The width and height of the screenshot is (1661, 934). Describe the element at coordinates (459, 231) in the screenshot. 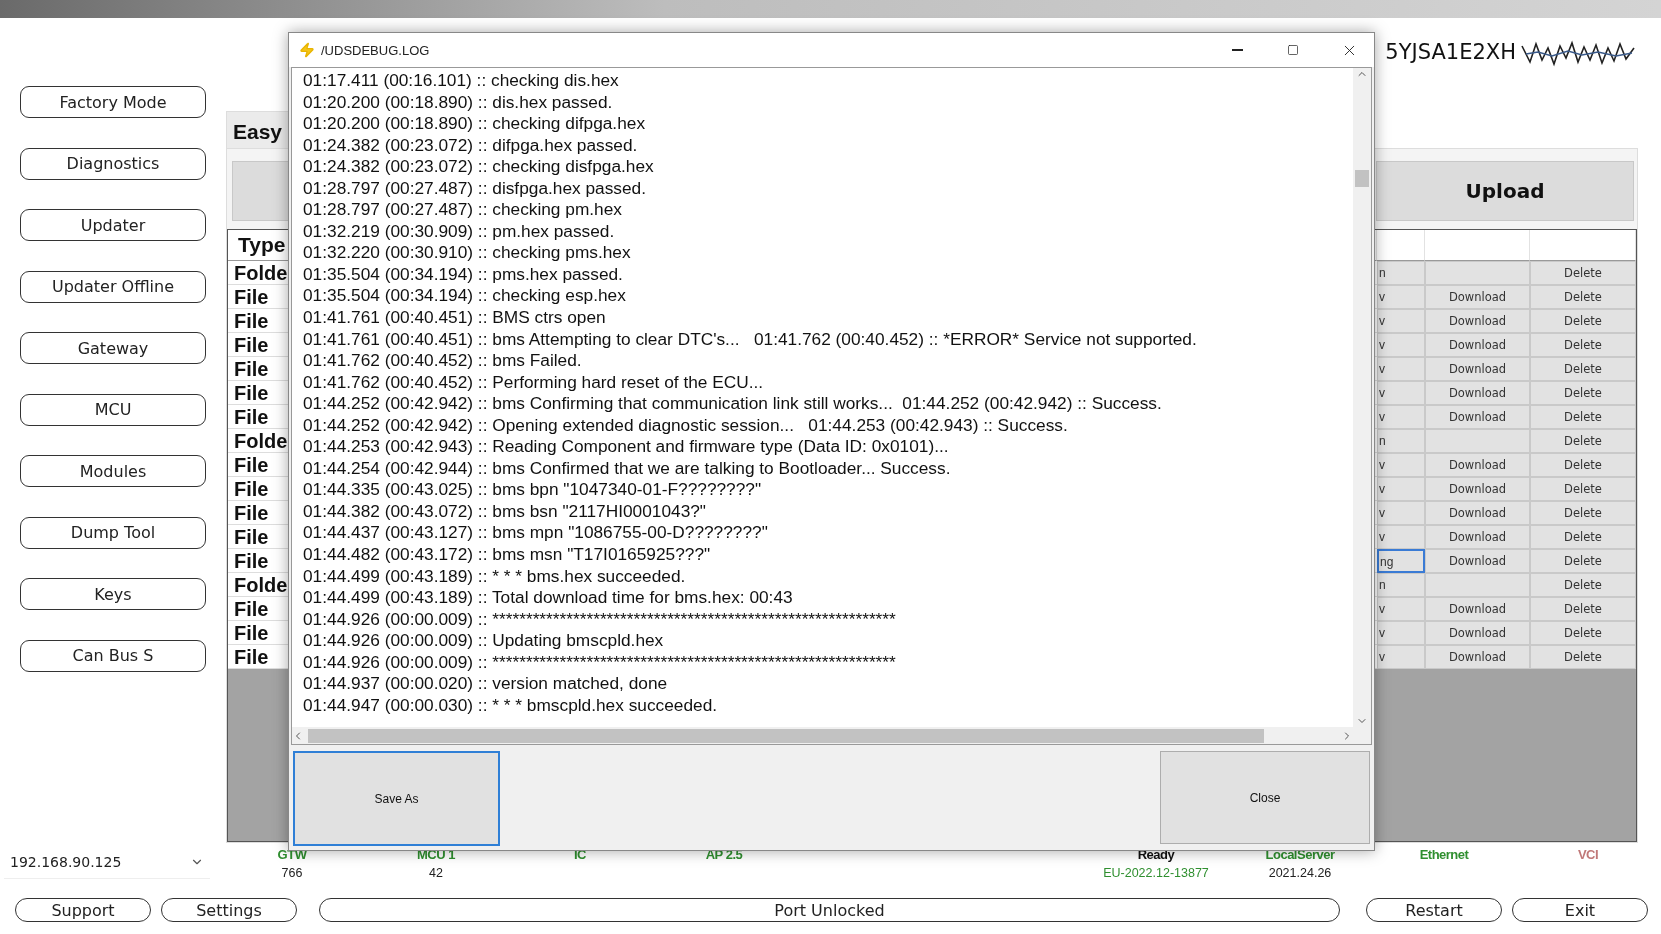

I see `log-line: 01:32.219 (00:30.909) :: pm.hex passed.` at that location.